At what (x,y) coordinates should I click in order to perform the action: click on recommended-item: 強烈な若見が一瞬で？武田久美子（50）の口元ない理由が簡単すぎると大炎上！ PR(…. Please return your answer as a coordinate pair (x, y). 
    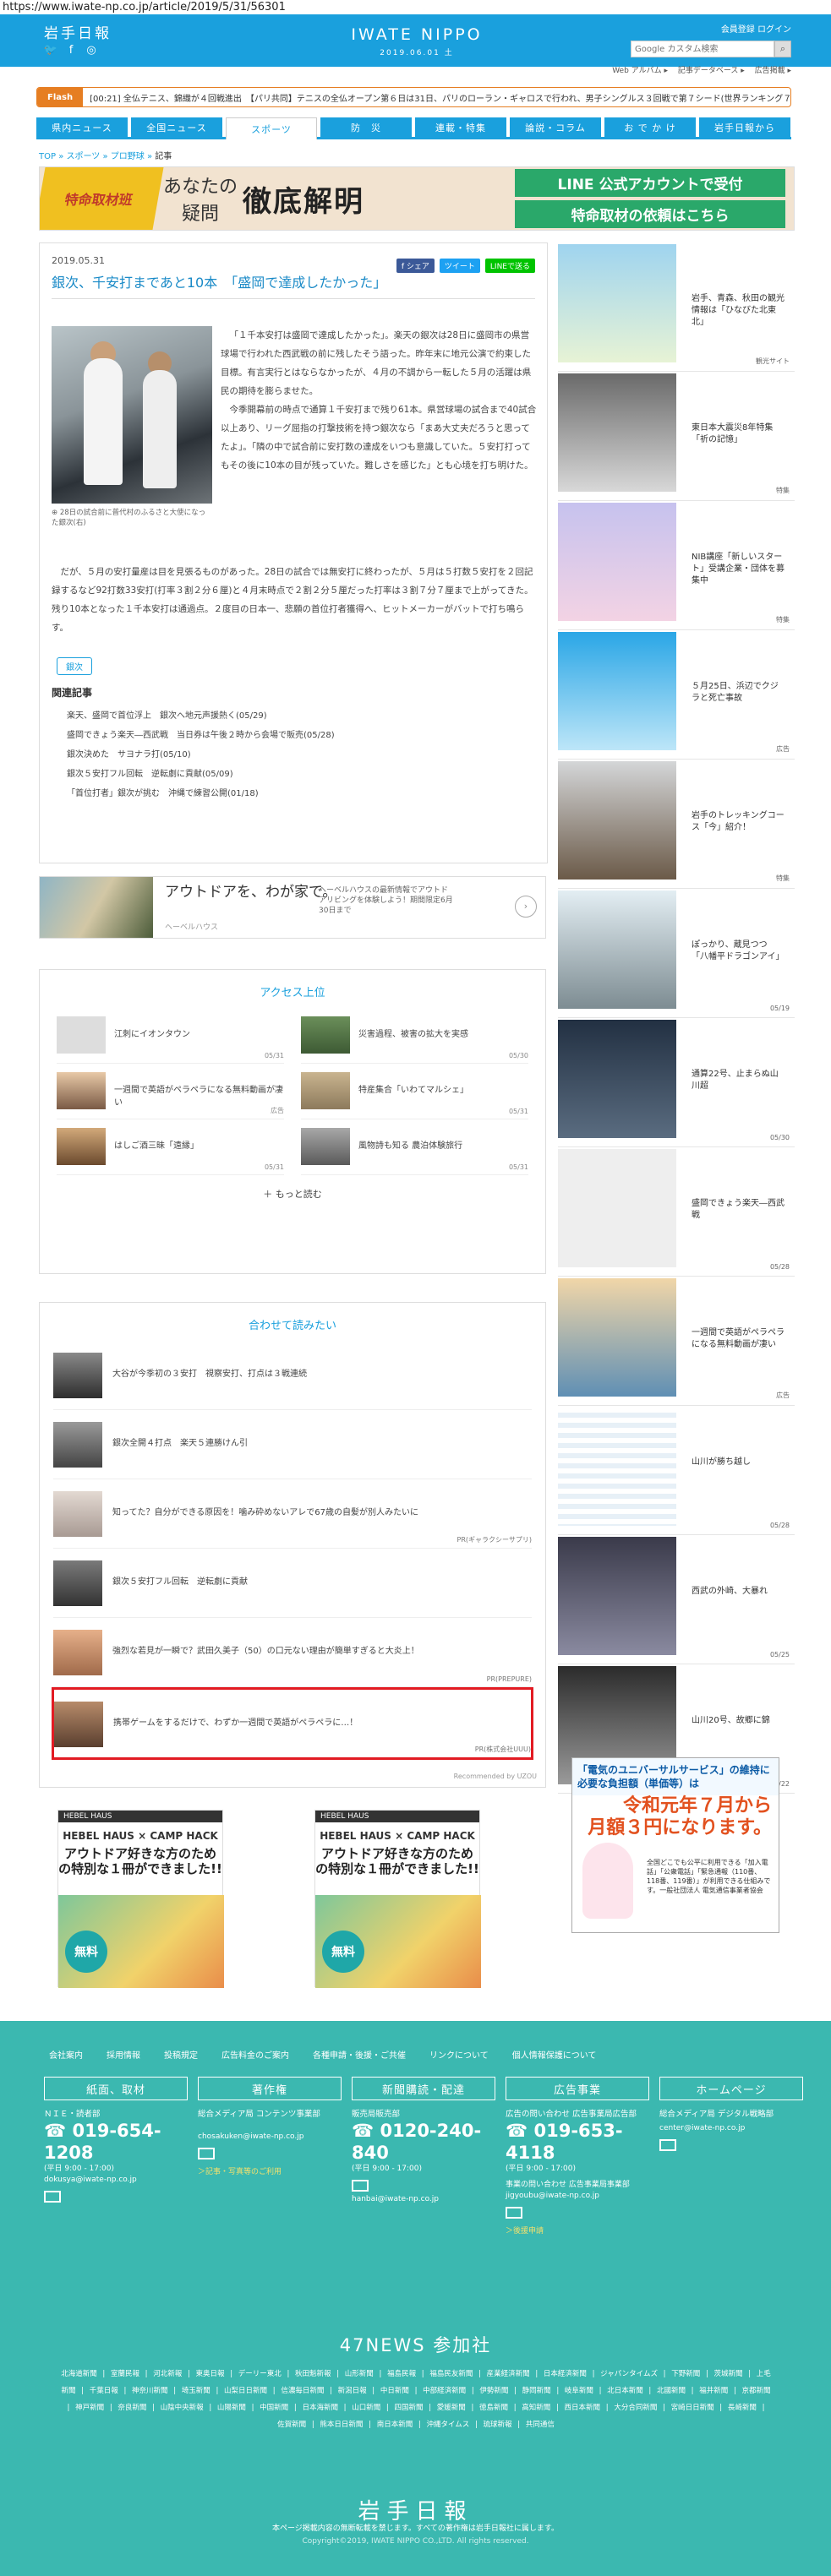
    Looking at the image, I should click on (292, 1652).